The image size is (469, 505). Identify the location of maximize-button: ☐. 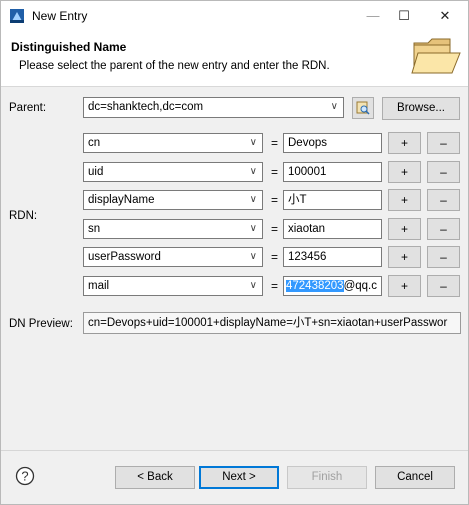
(404, 16).